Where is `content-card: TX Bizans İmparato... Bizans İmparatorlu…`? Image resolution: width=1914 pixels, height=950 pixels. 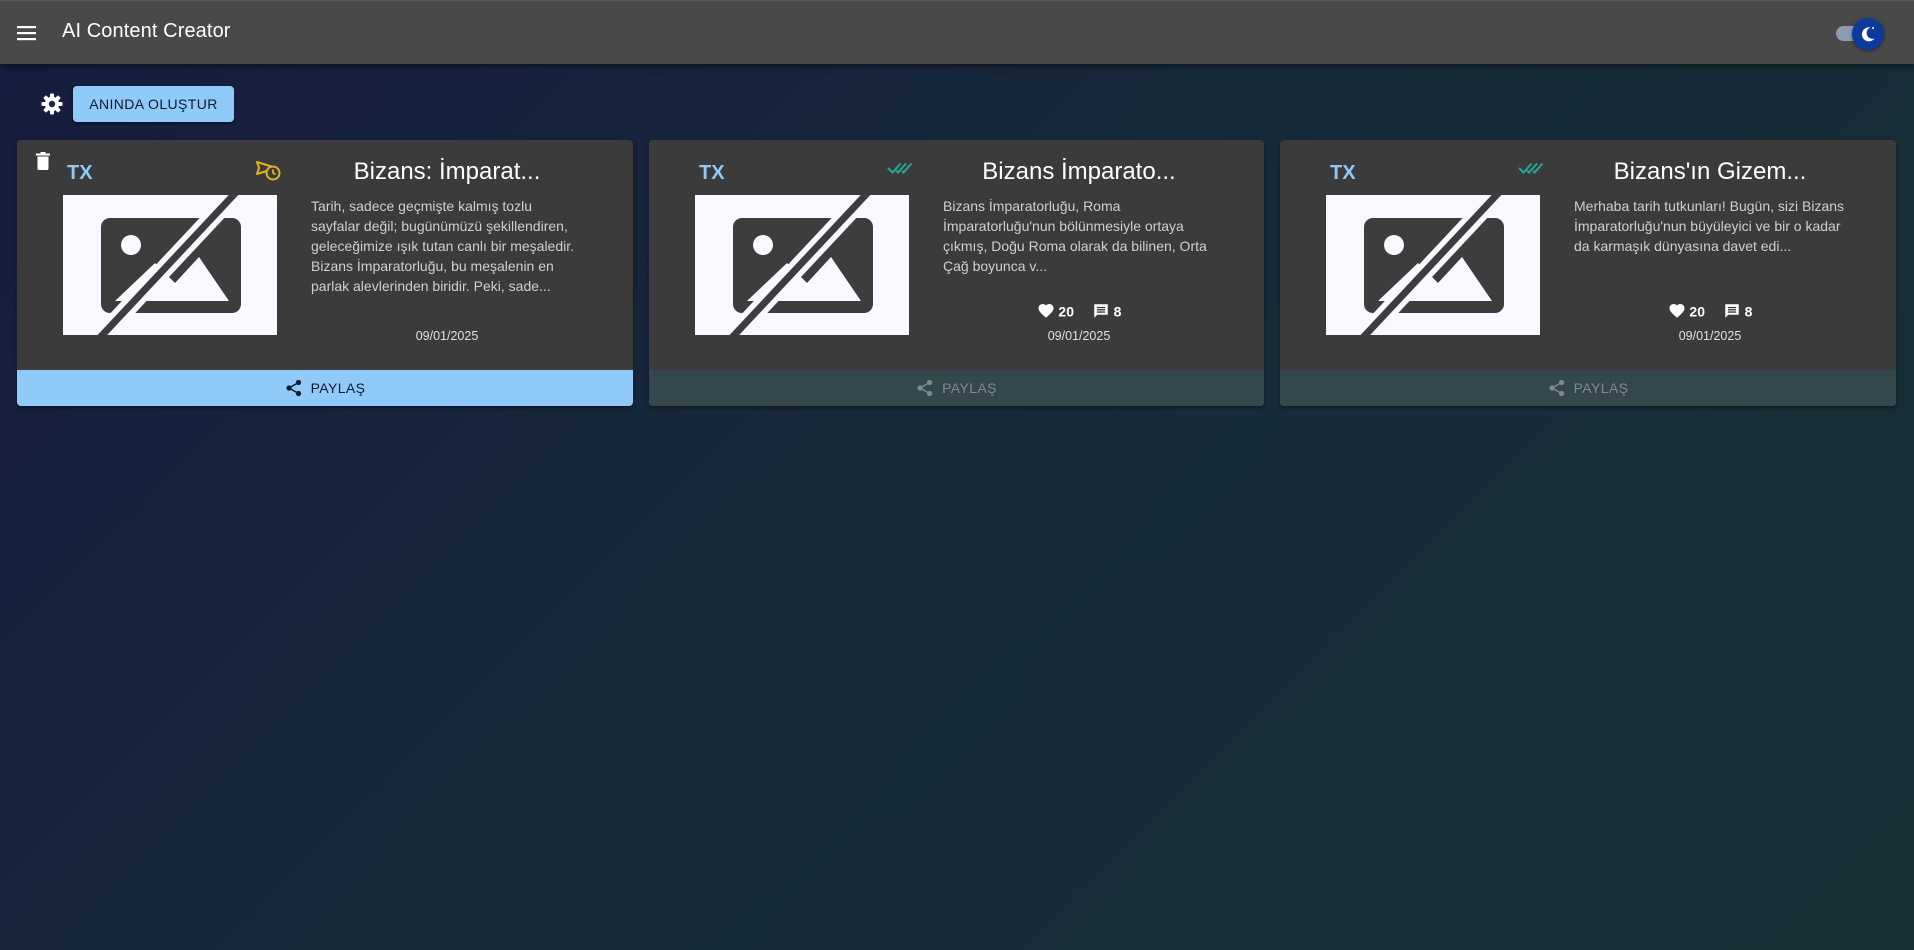 content-card: TX Bizans İmparato... Bizans İmparatorlu… is located at coordinates (956, 273).